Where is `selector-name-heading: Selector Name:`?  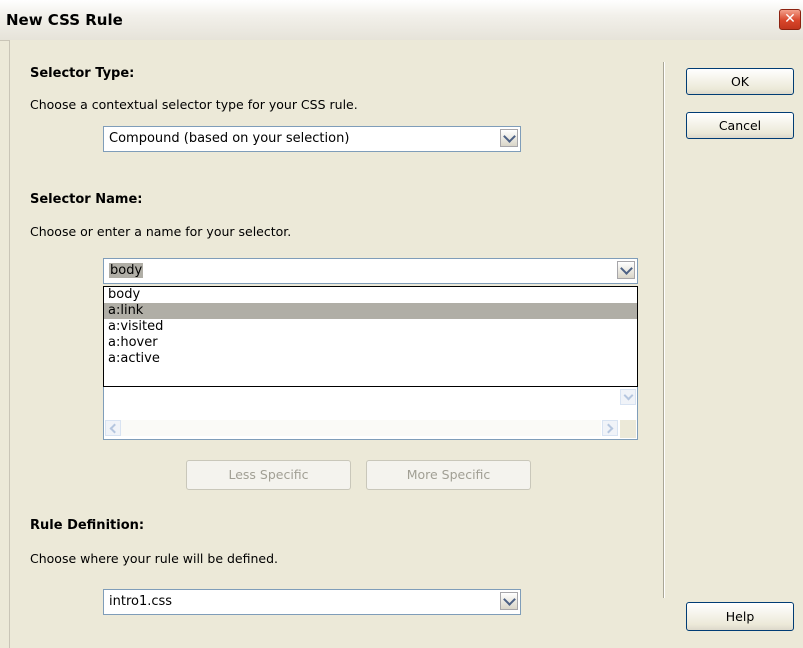
selector-name-heading: Selector Name: is located at coordinates (86, 199).